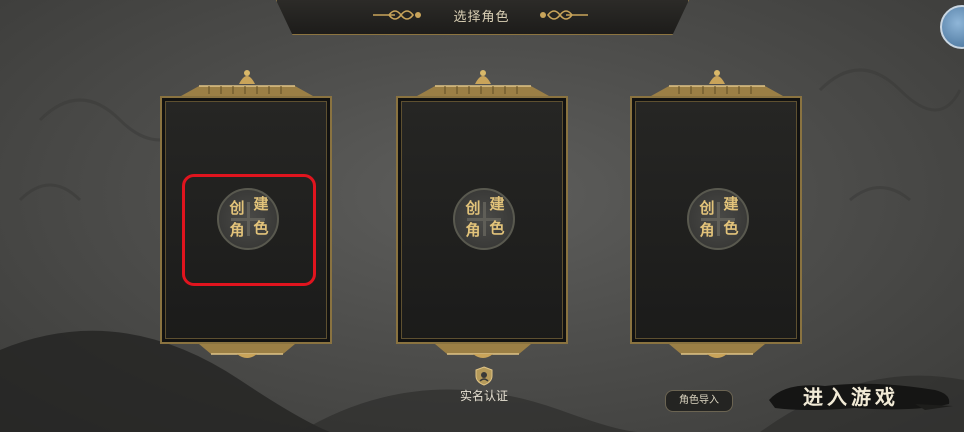 This screenshot has width=964, height=432. I want to click on title-bar: 选择角色, so click(482, 17).